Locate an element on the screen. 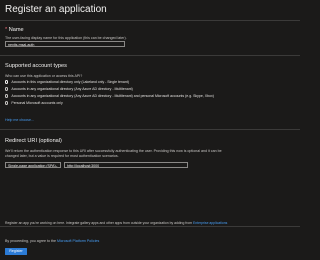  account-types-heading: Supported account types is located at coordinates (36, 66).